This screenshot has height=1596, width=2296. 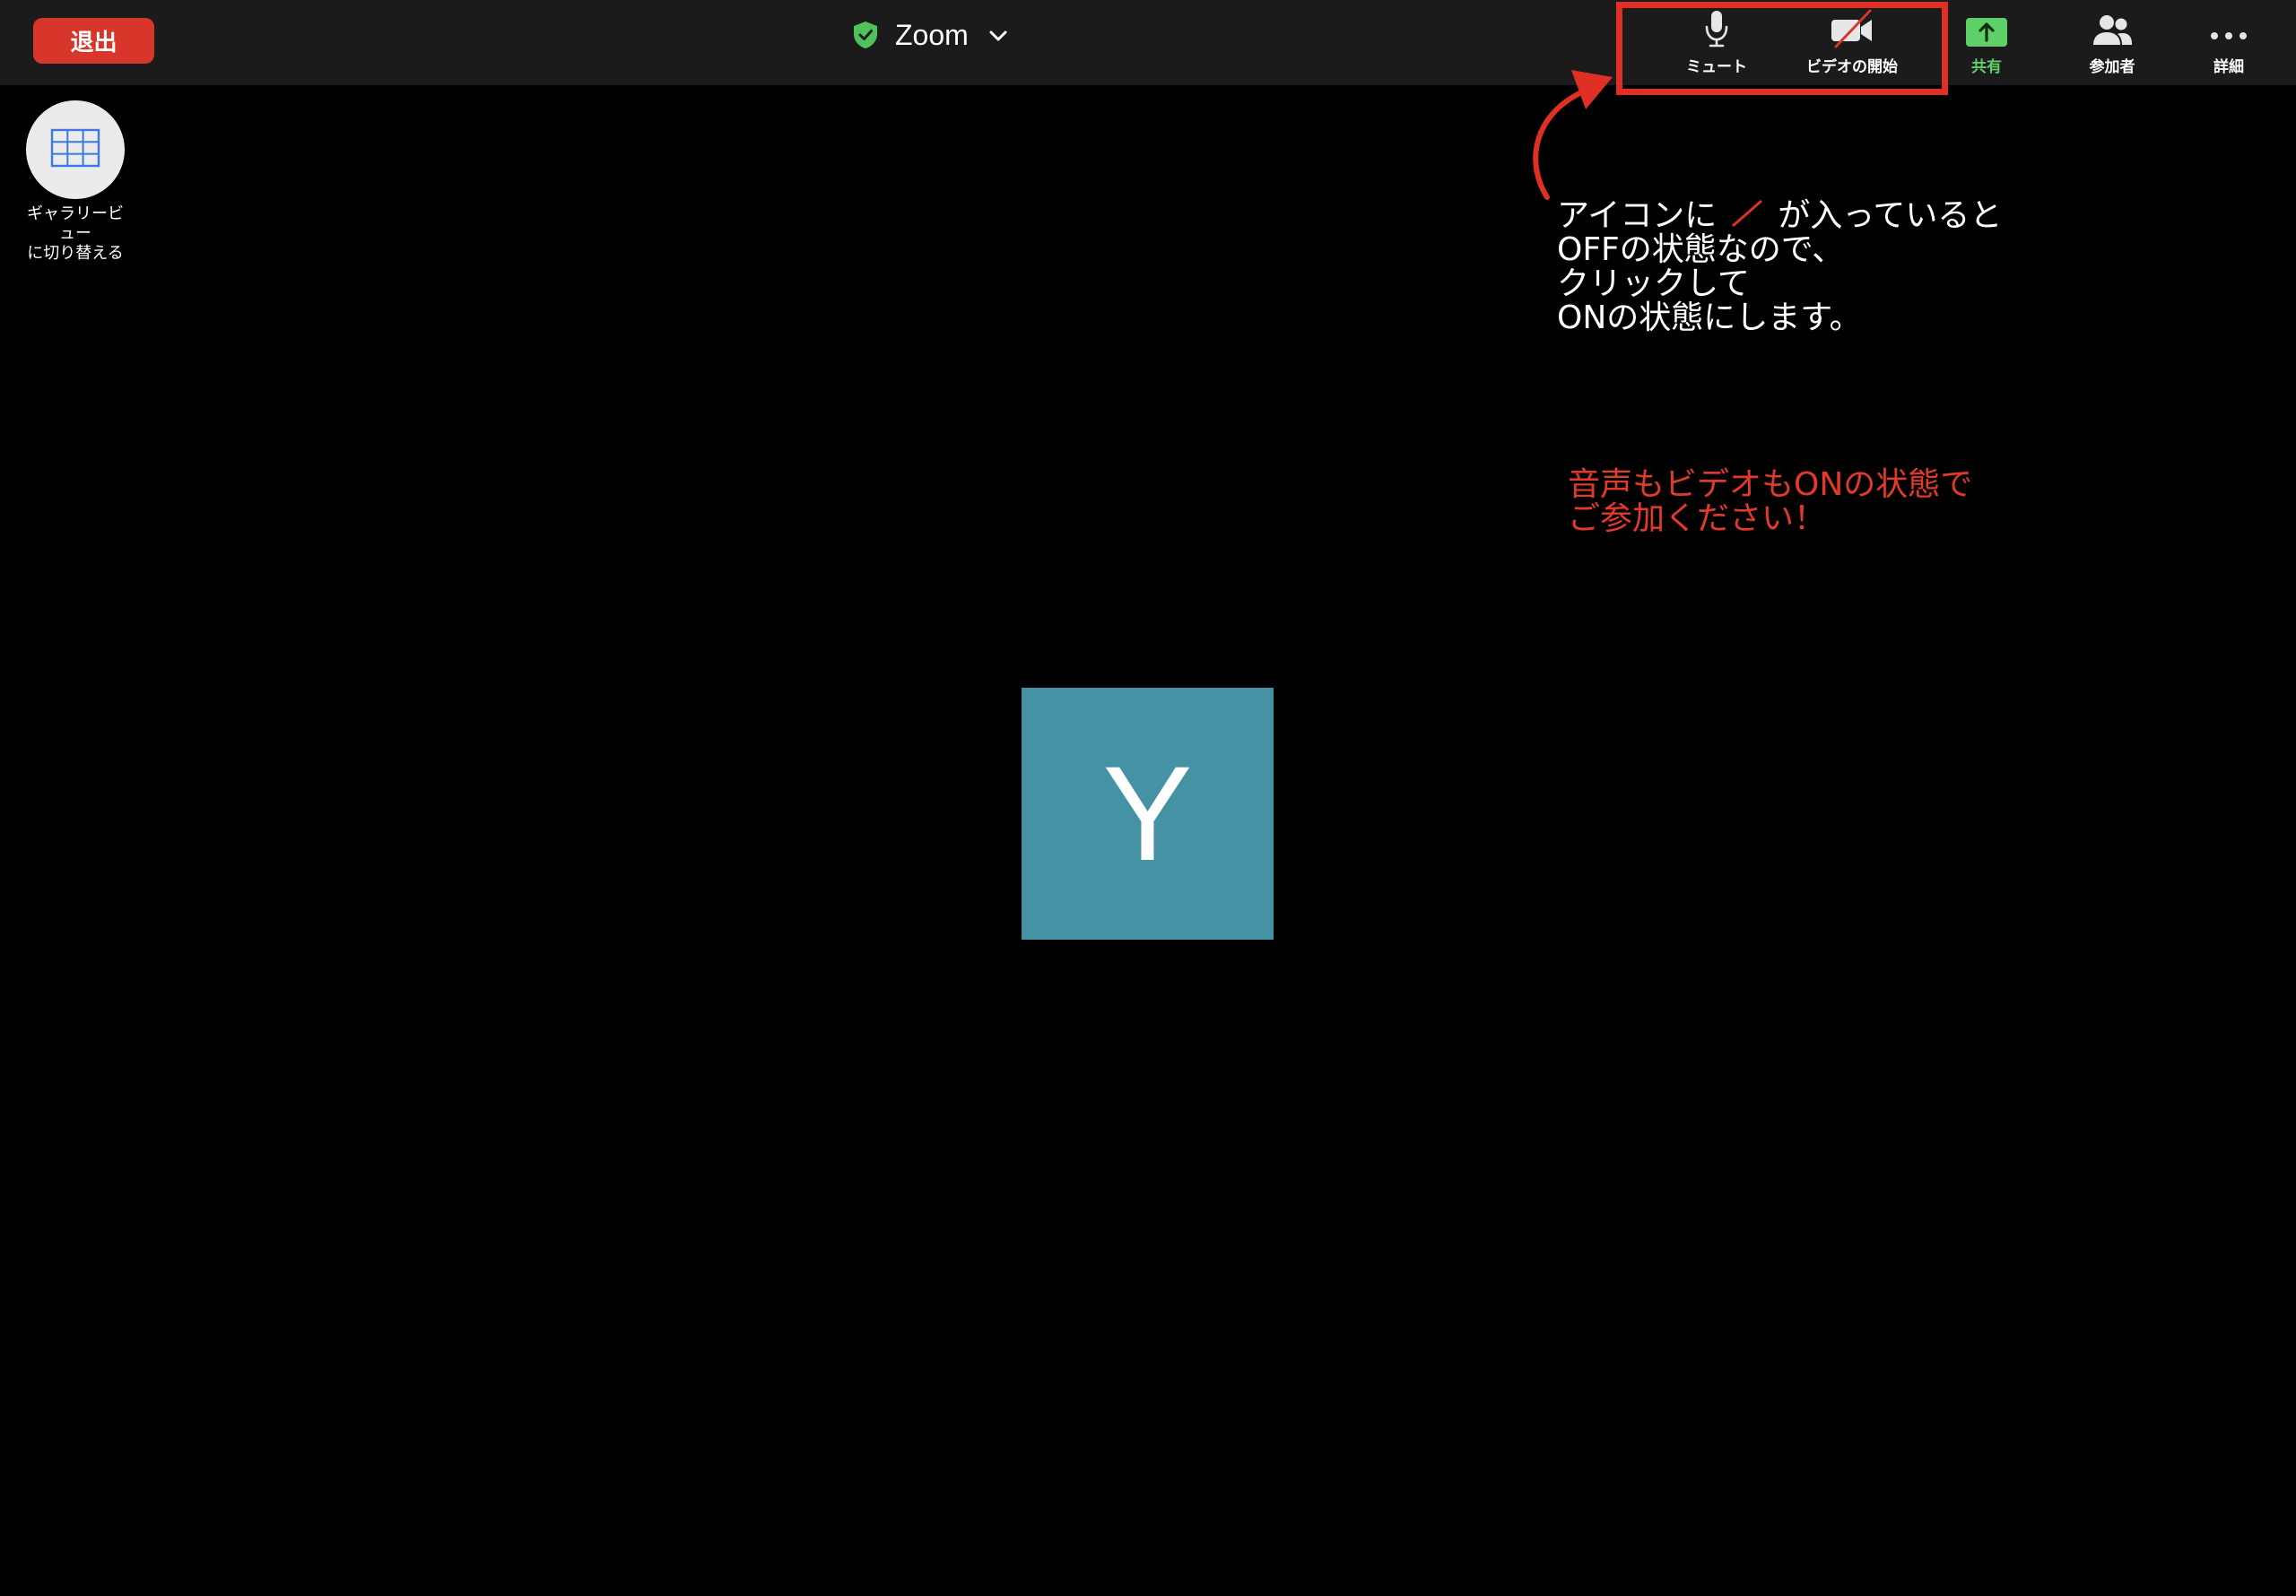 I want to click on participants-button: 参加者, so click(x=2112, y=42).